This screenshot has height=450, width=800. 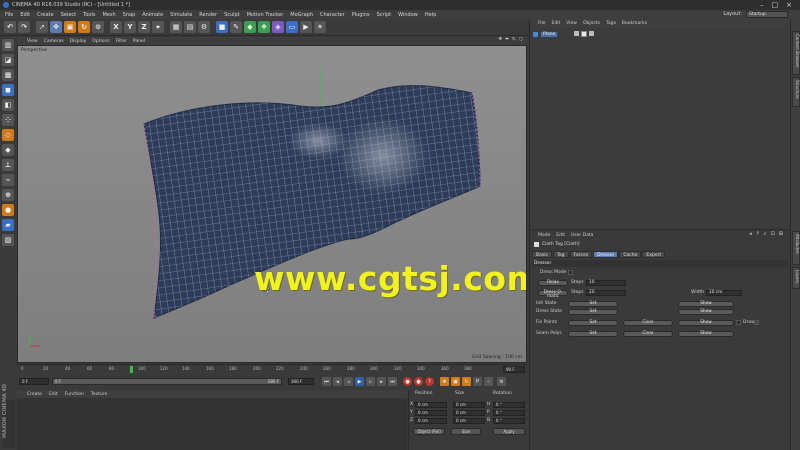 I want to click on render-picture-viewer-icon: ▤, so click(x=190, y=27).